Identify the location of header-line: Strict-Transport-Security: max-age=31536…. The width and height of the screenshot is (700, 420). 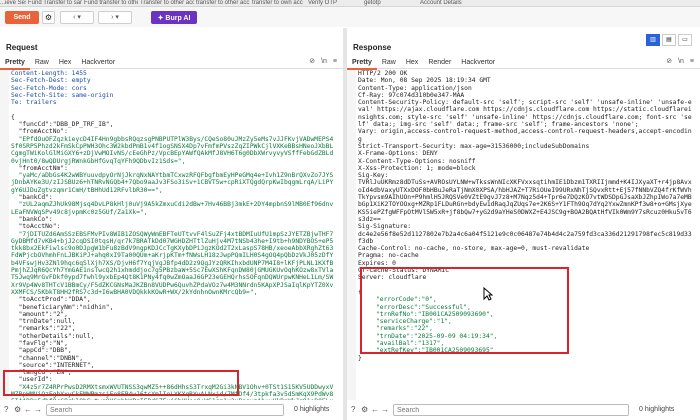
(474, 146).